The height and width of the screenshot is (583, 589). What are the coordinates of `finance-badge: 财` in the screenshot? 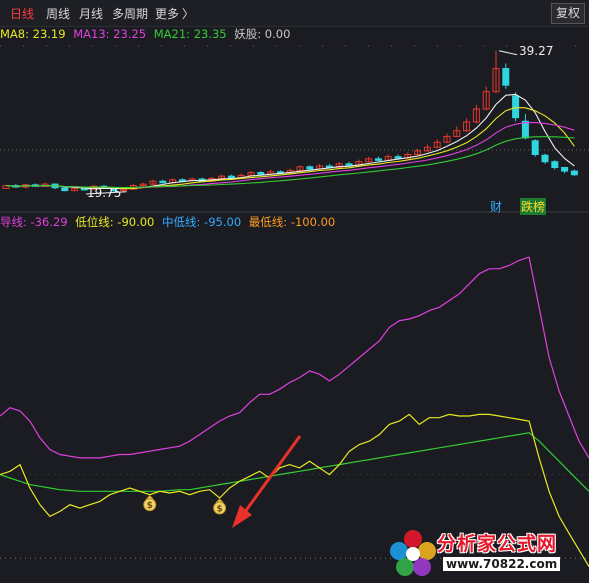 It's located at (496, 206).